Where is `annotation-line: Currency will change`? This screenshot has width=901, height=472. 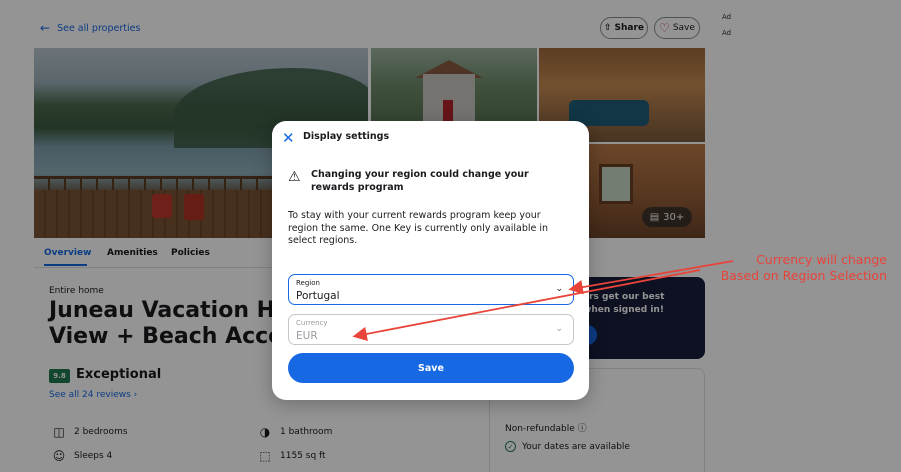 annotation-line: Currency will change is located at coordinates (821, 259).